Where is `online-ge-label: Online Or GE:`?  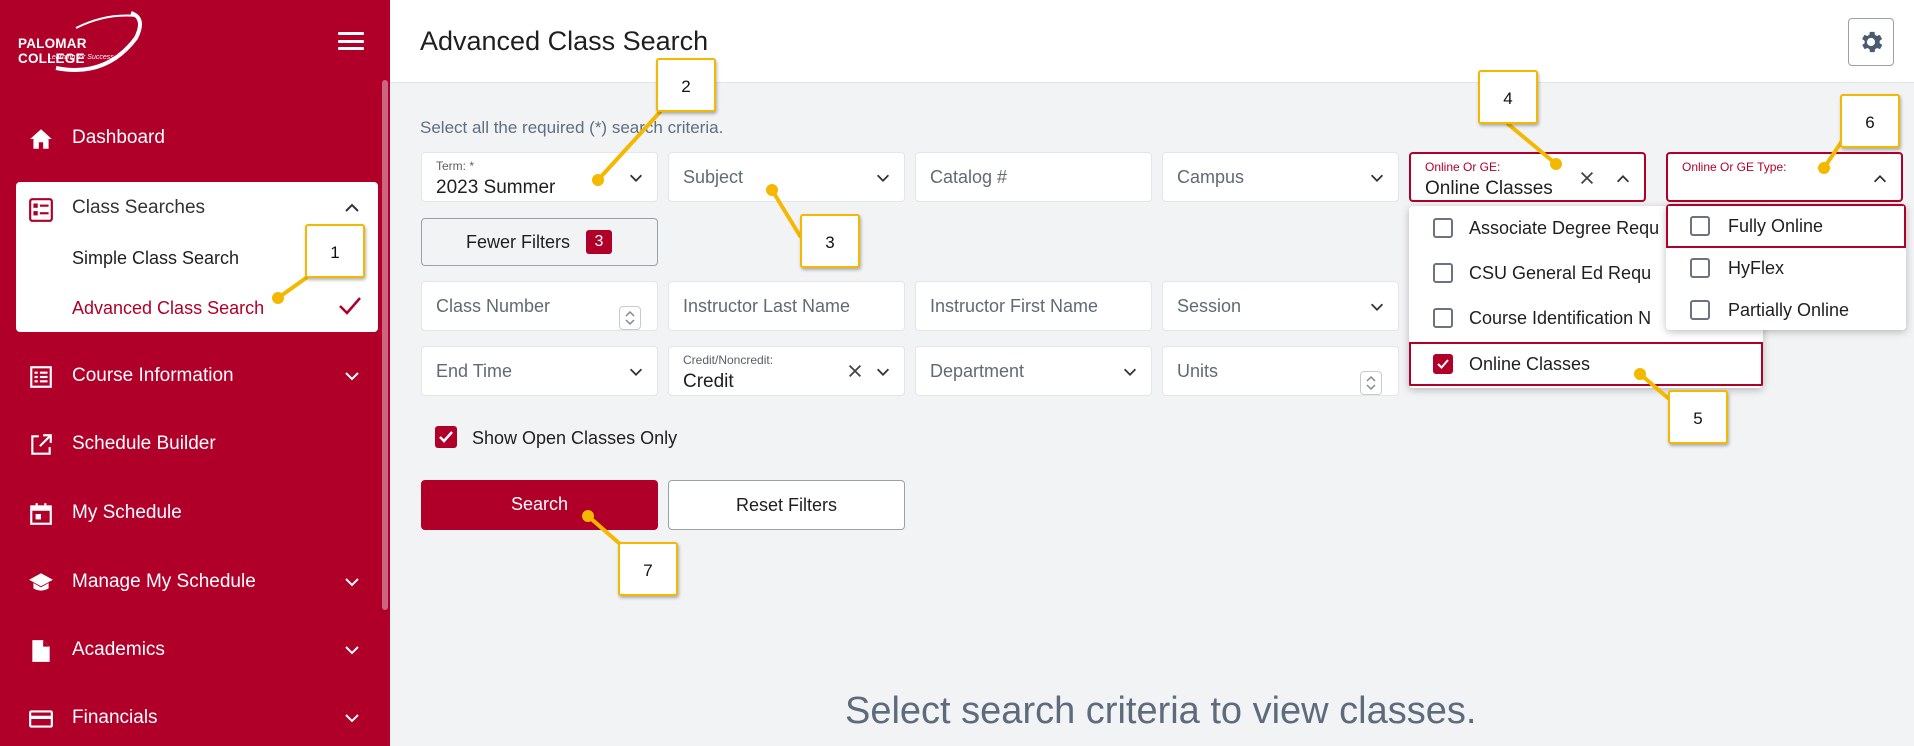 online-ge-label: Online Or GE: is located at coordinates (1463, 167).